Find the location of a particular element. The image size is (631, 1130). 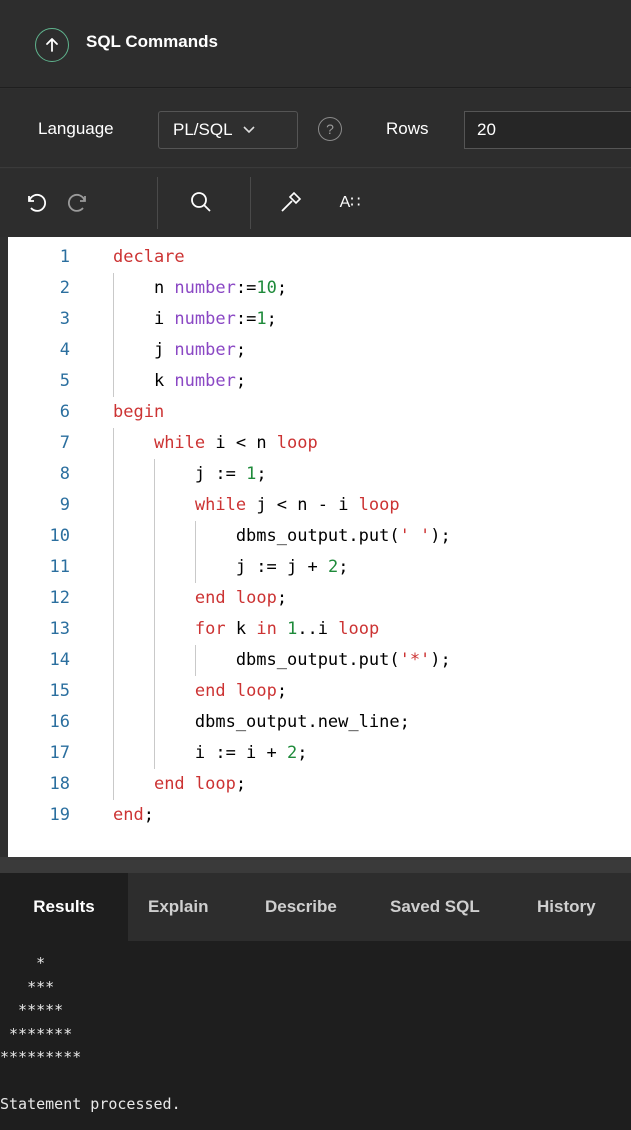

code-line: 10 dbms_output.put(' '); is located at coordinates (319, 536).